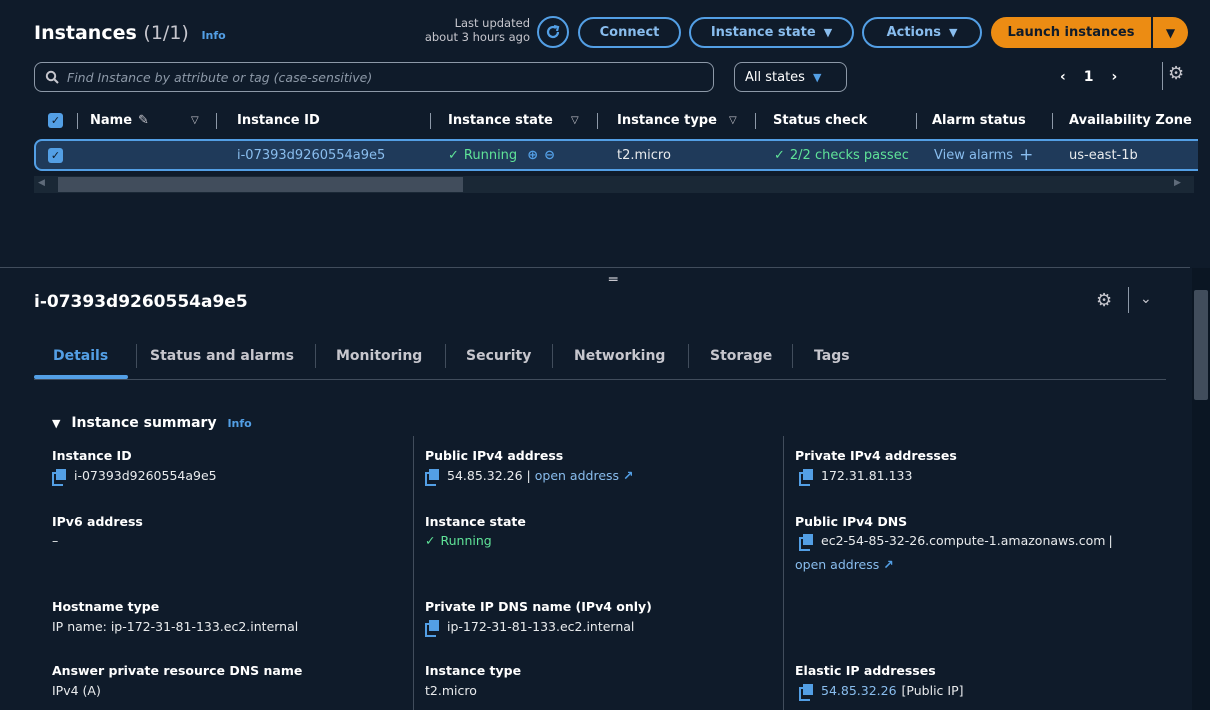 The width and height of the screenshot is (1210, 710). I want to click on column-name: Name ✎, so click(119, 120).